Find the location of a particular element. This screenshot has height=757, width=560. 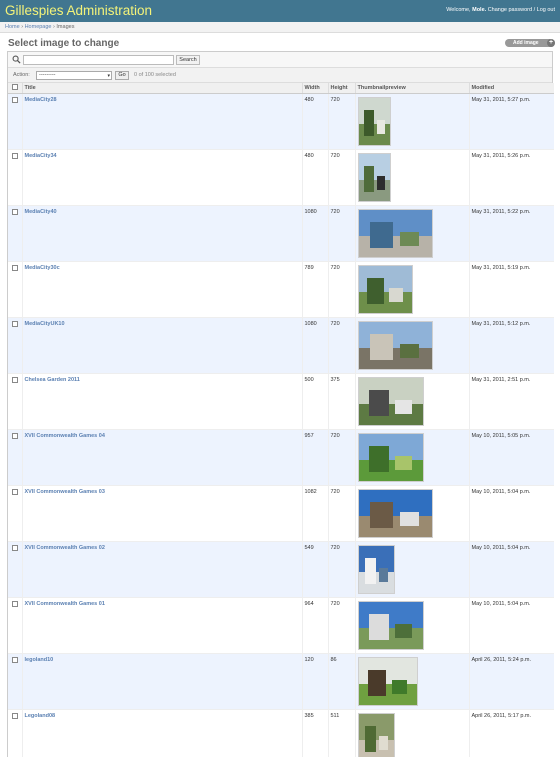

action-select: --------- ▾ is located at coordinates (74, 75).